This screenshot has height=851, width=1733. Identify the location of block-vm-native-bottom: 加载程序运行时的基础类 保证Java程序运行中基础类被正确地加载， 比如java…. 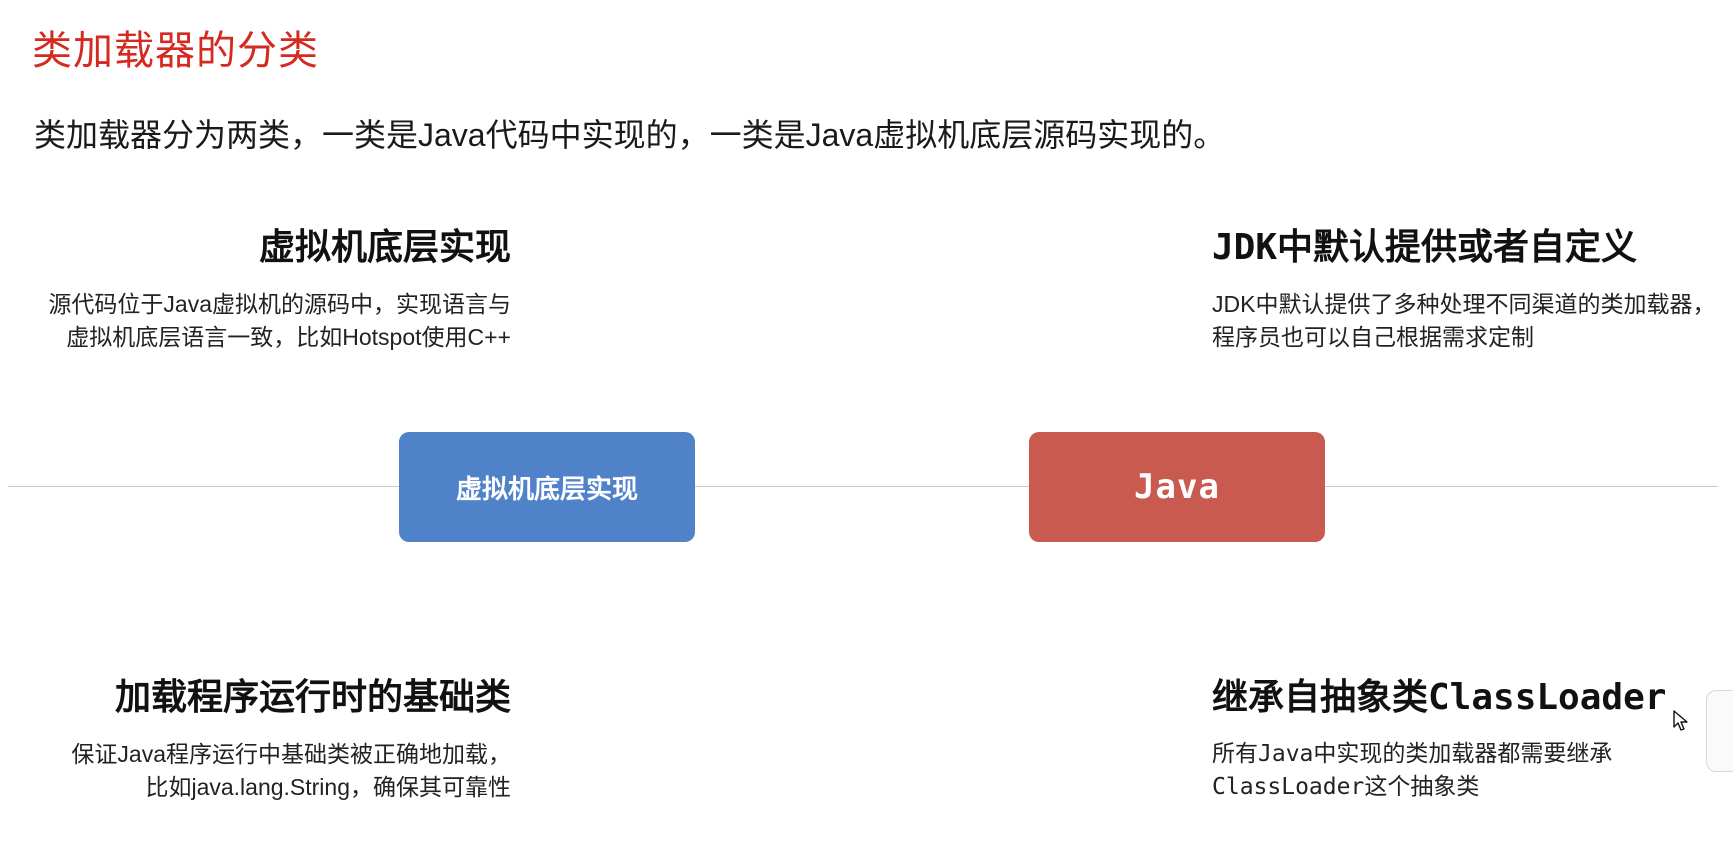
(291, 736).